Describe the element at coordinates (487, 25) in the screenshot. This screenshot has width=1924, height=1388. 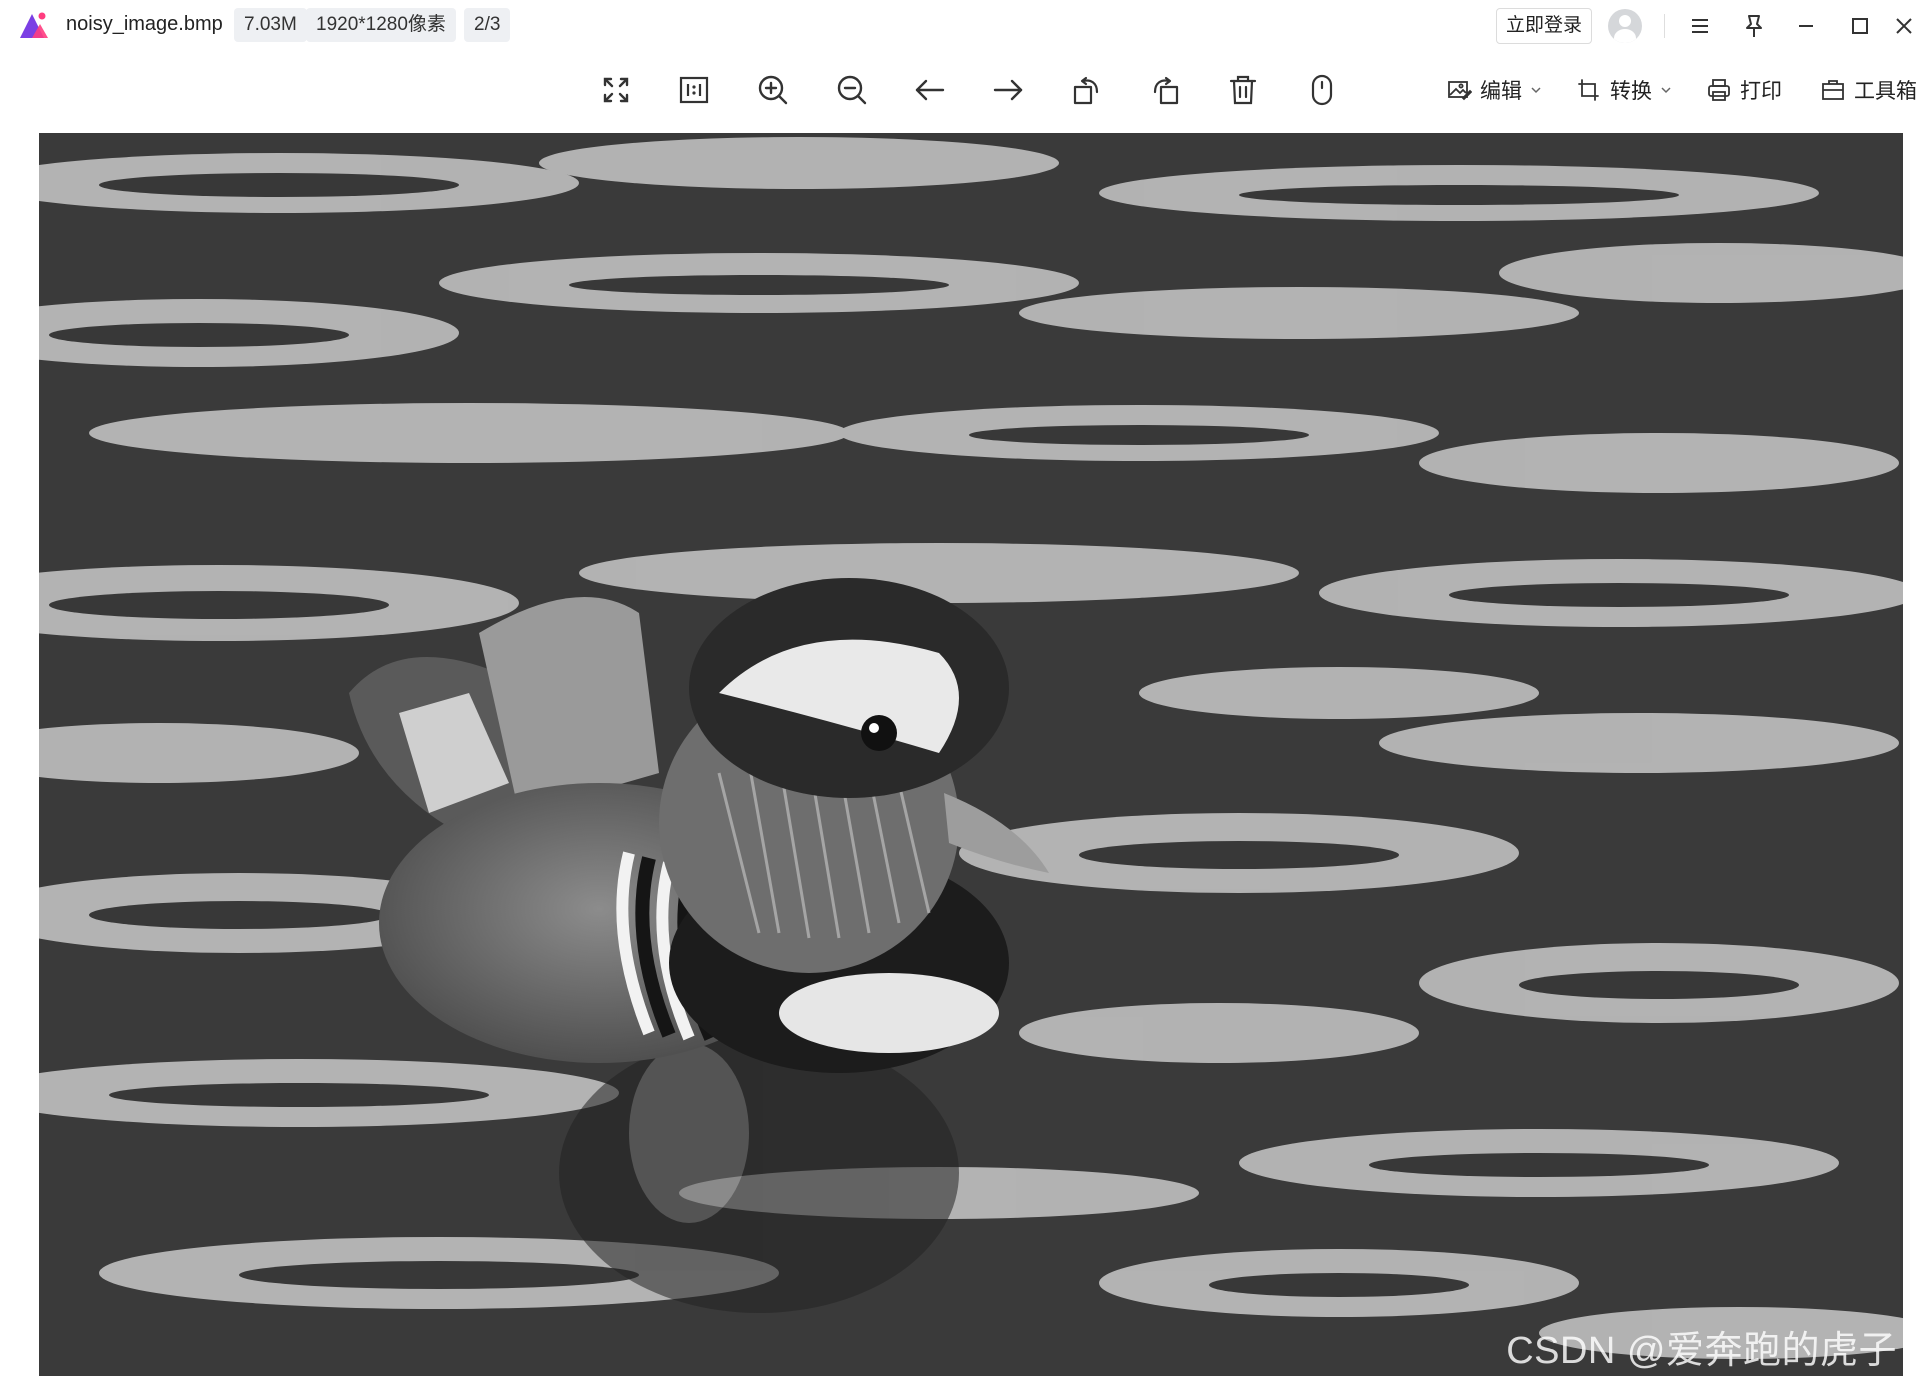
I see `image-index-badge: 2/3` at that location.